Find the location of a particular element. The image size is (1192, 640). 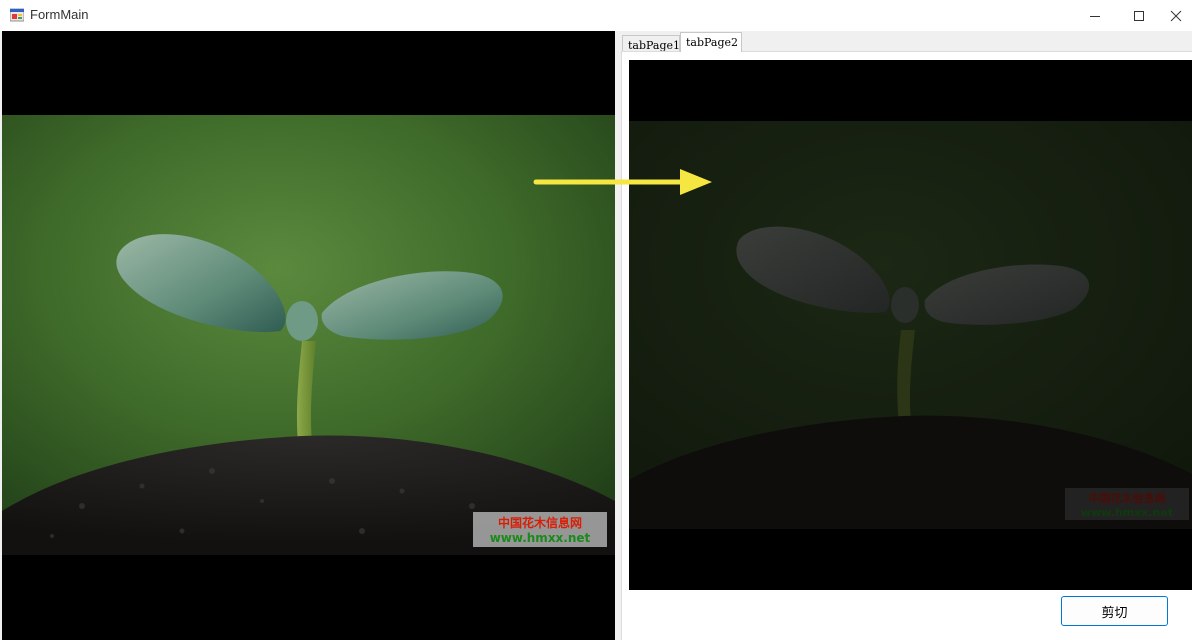

minimize-icon is located at coordinates (1095, 16).